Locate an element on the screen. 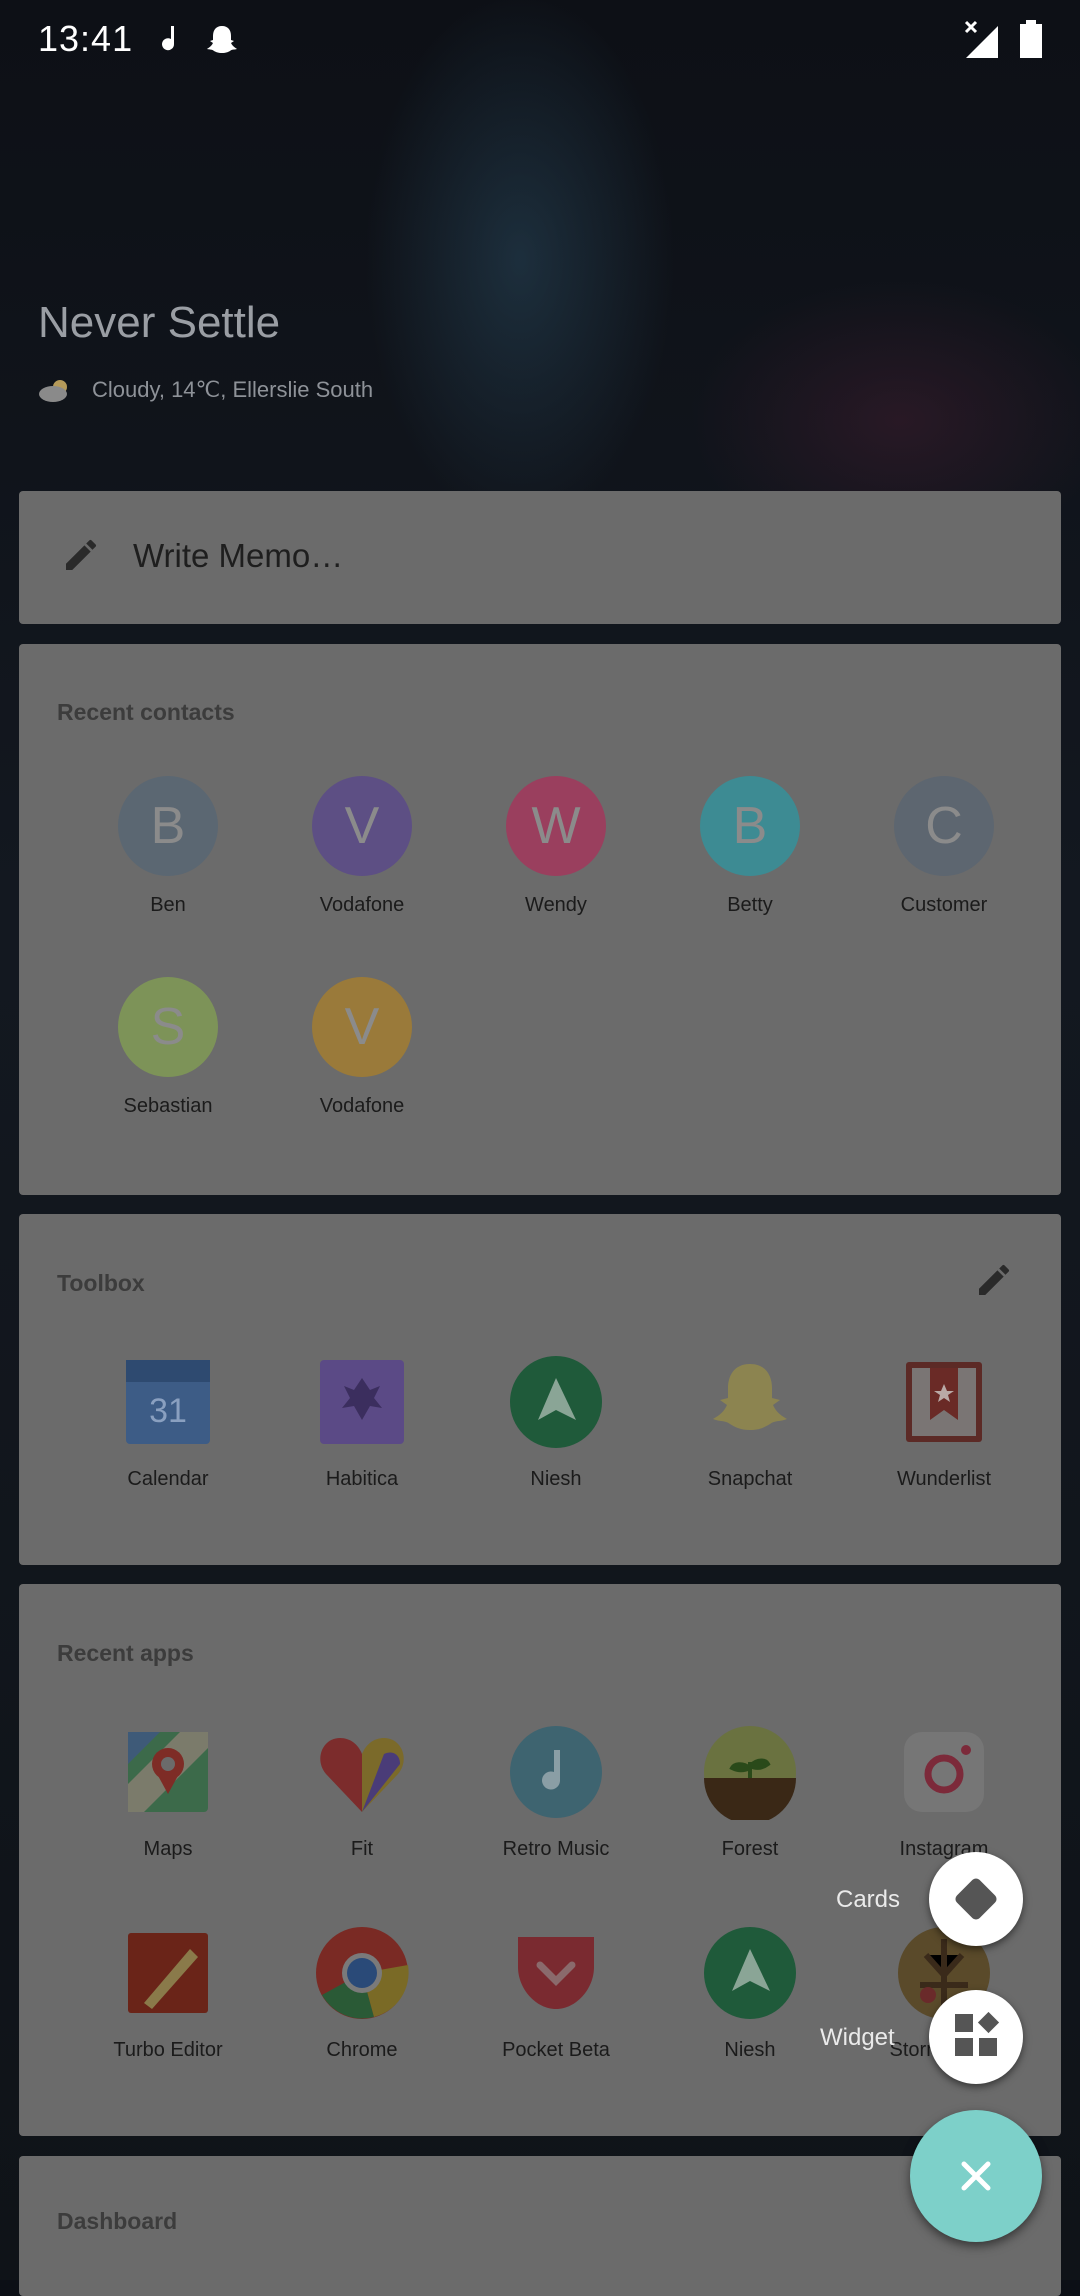  edit-toolbox-icon is located at coordinates (994, 1280).